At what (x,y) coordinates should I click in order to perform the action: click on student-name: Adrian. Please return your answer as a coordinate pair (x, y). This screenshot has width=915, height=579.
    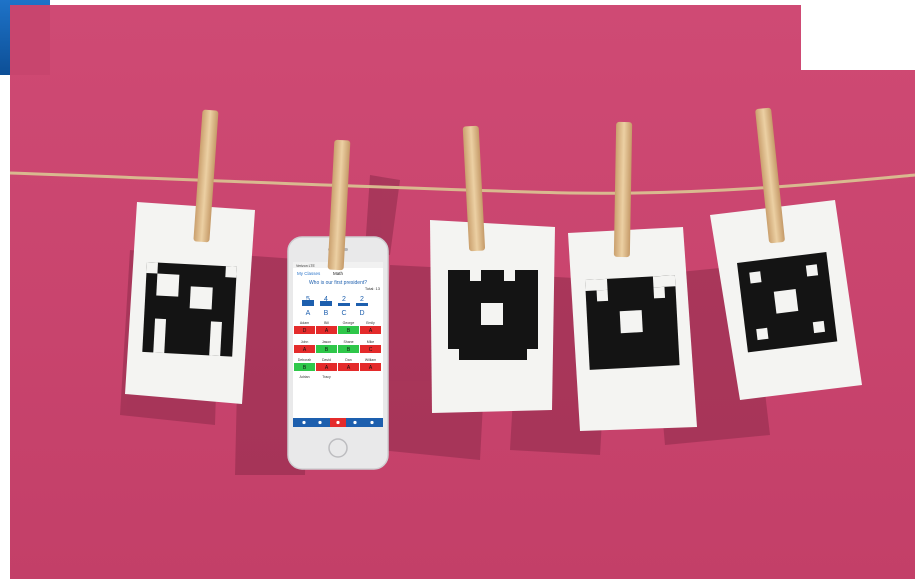
    Looking at the image, I should click on (304, 377).